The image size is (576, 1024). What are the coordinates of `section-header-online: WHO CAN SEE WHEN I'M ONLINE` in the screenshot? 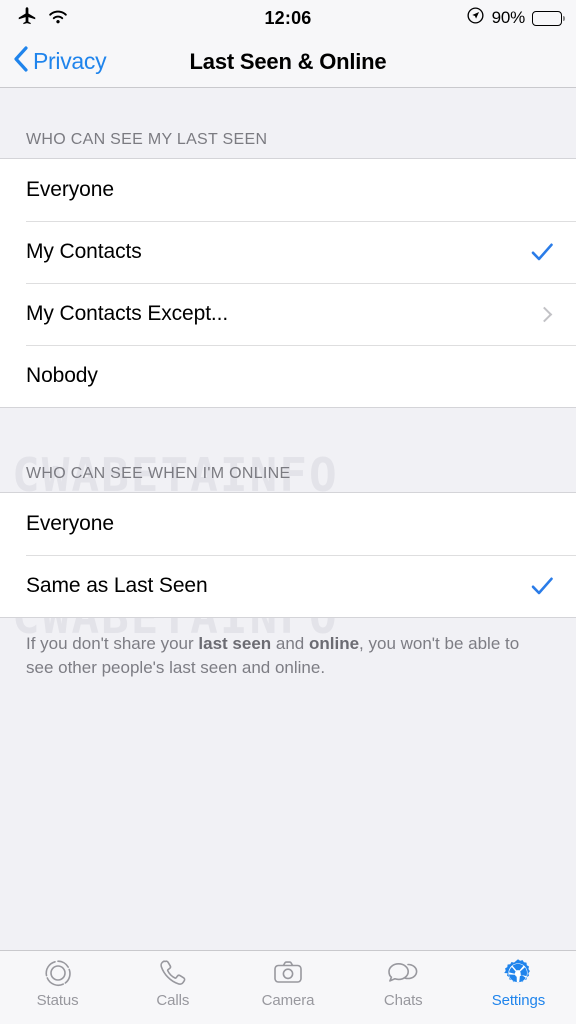 It's located at (158, 473).